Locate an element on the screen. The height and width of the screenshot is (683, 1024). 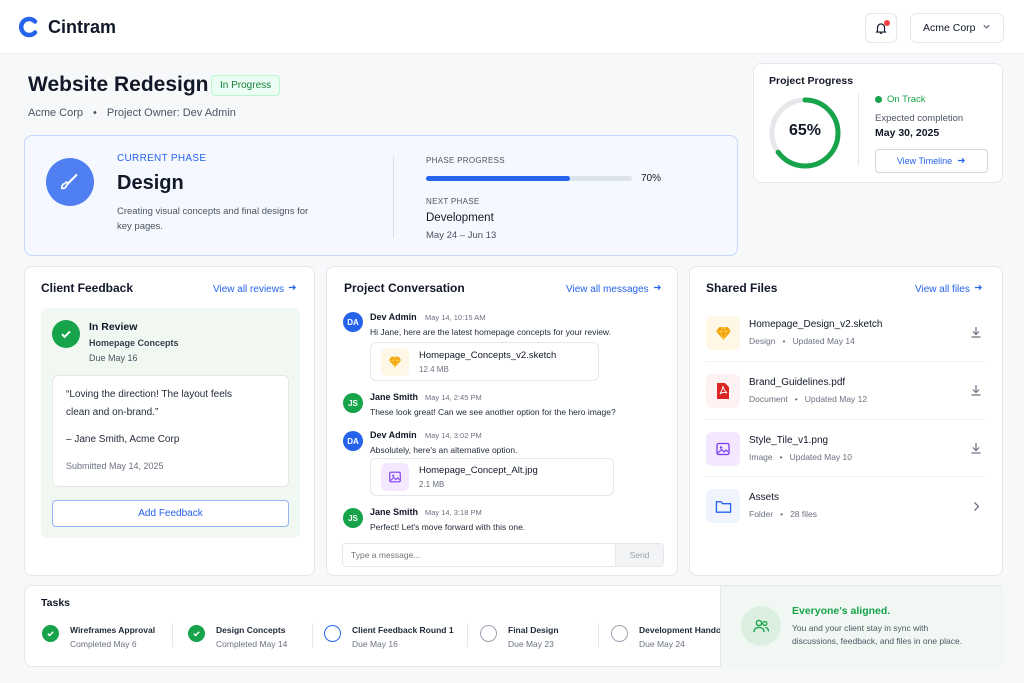
file-meta: Document • Updated May 12 is located at coordinates (808, 399).